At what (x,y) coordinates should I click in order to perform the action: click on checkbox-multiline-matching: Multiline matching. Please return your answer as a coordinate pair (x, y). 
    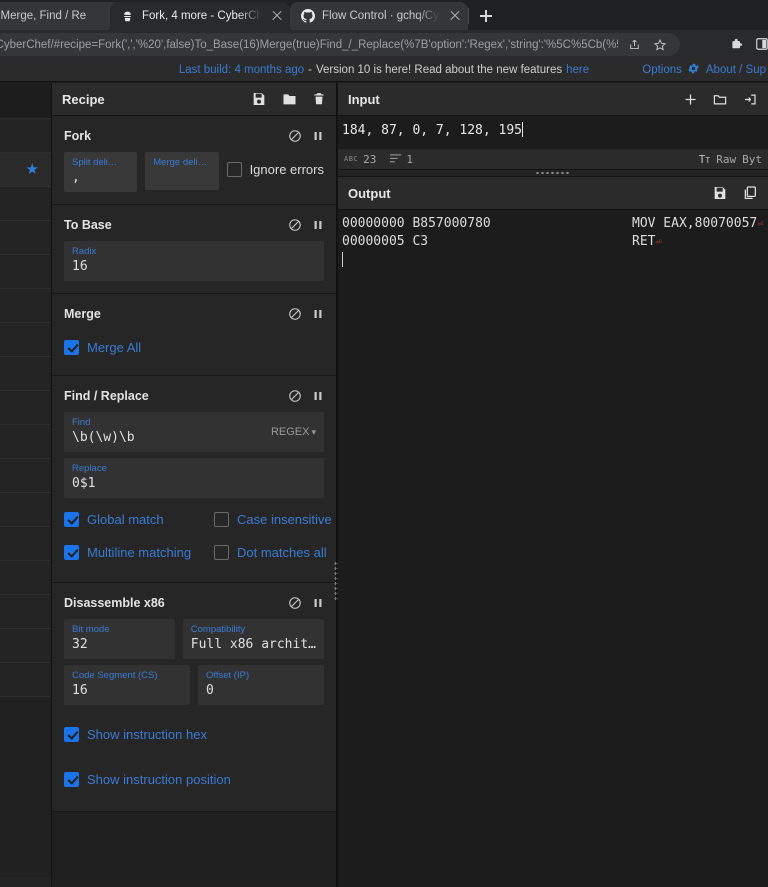
    Looking at the image, I should click on (128, 552).